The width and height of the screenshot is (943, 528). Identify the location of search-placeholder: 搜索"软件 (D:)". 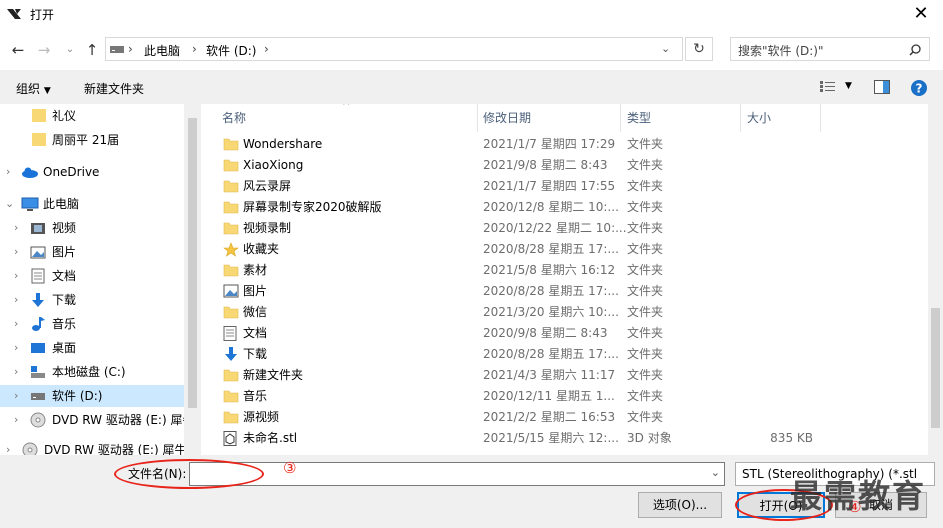
(781, 51).